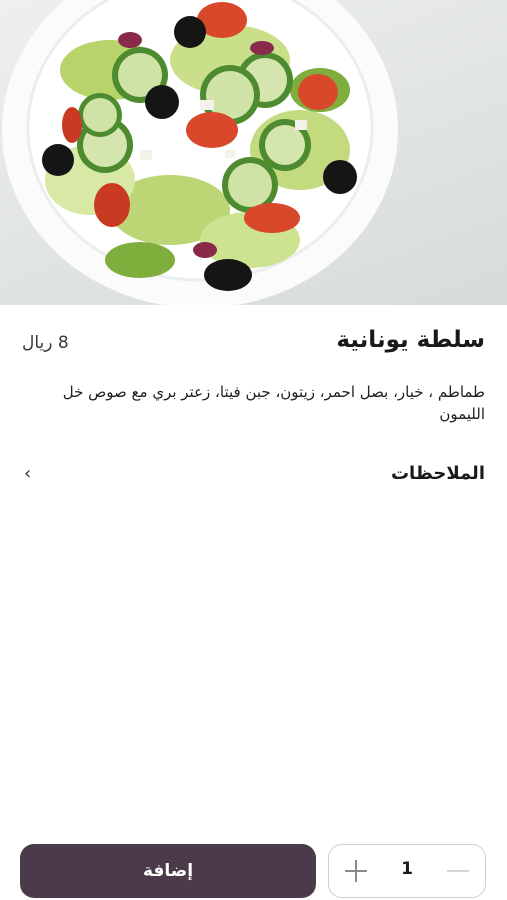 This screenshot has width=507, height=900. What do you see at coordinates (356, 871) in the screenshot?
I see `plus-icon` at bounding box center [356, 871].